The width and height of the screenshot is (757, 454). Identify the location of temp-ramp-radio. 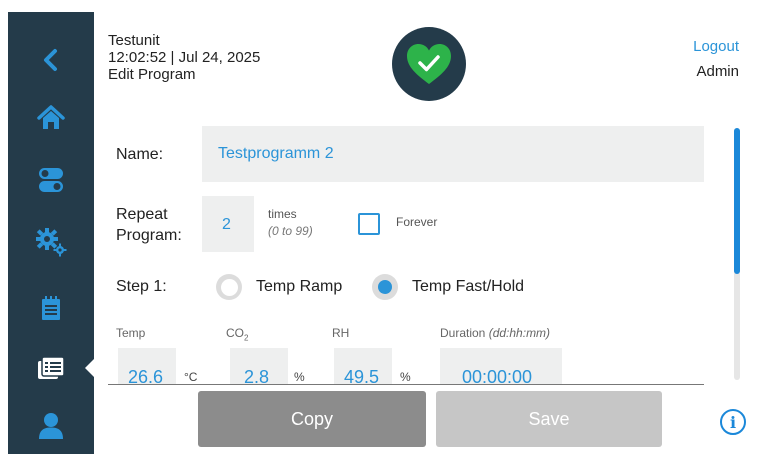
(229, 287).